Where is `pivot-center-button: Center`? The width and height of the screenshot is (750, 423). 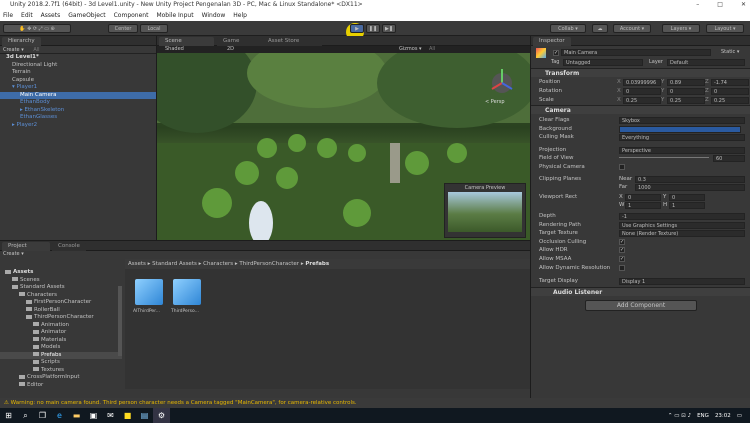 pivot-center-button: Center is located at coordinates (123, 28).